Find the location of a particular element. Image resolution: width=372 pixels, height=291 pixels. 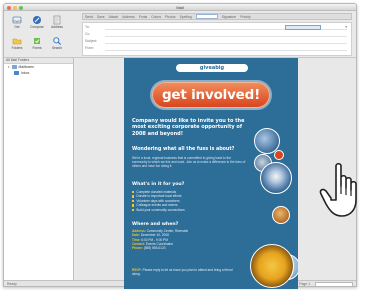

to-label: To: is located at coordinates (87, 27).